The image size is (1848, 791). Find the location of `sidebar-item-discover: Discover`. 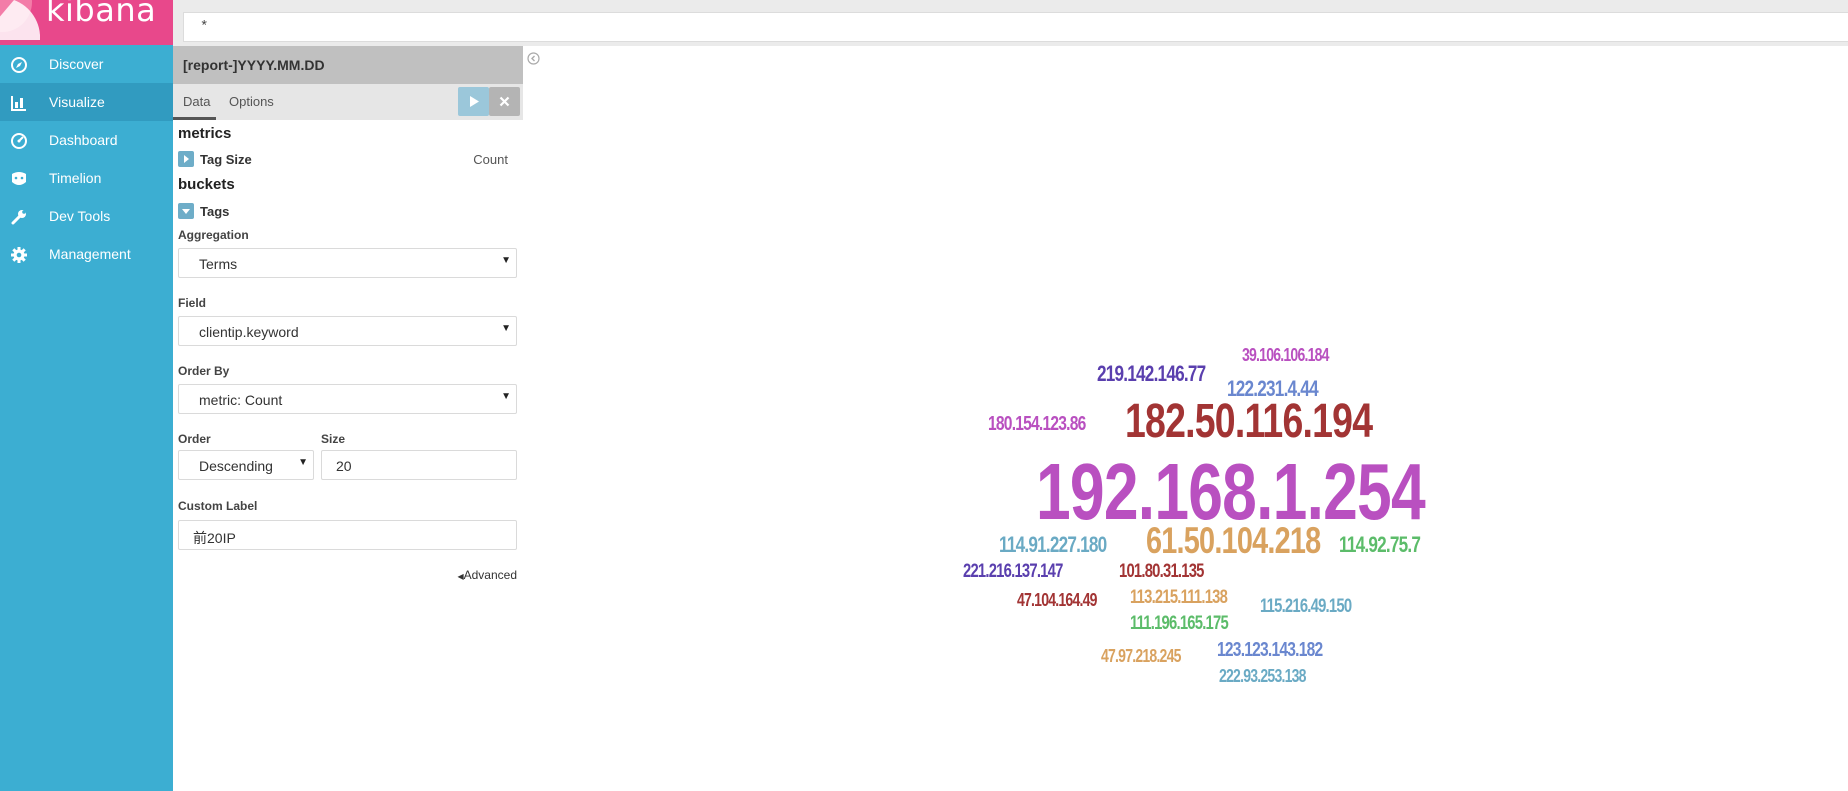

sidebar-item-discover: Discover is located at coordinates (86, 64).